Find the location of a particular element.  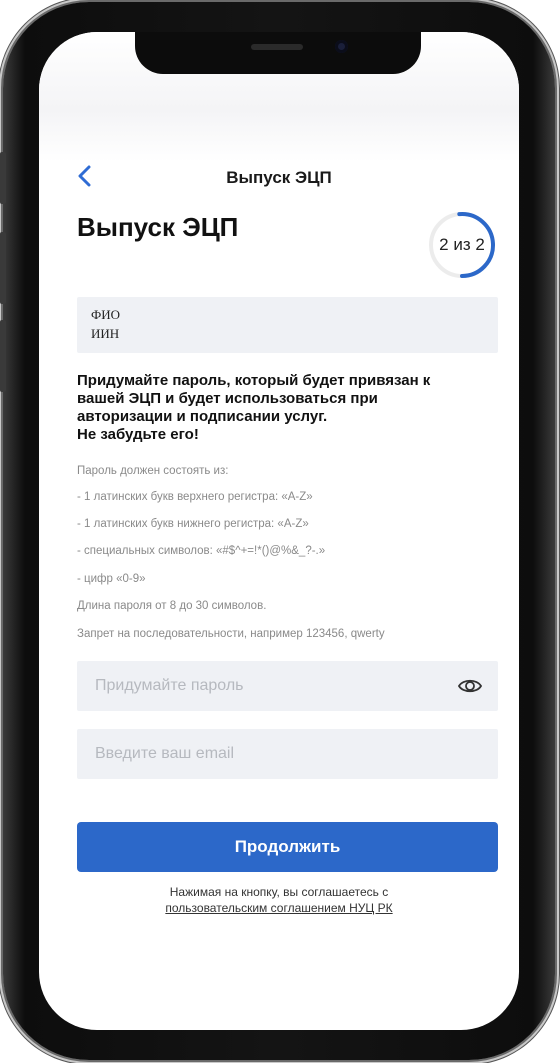

page-title: Выпуск ЭЦП is located at coordinates (158, 227).